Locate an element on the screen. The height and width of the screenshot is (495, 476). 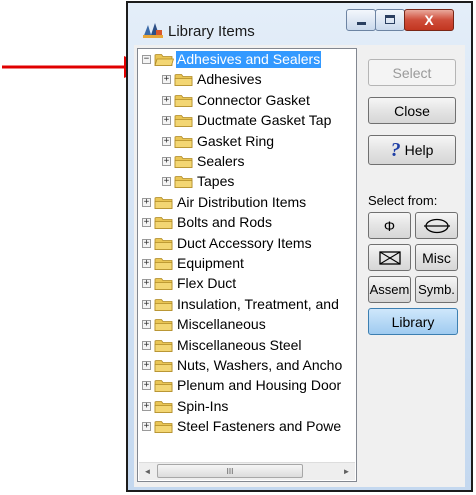
rectangular-duct-icon is located at coordinates (389, 257).